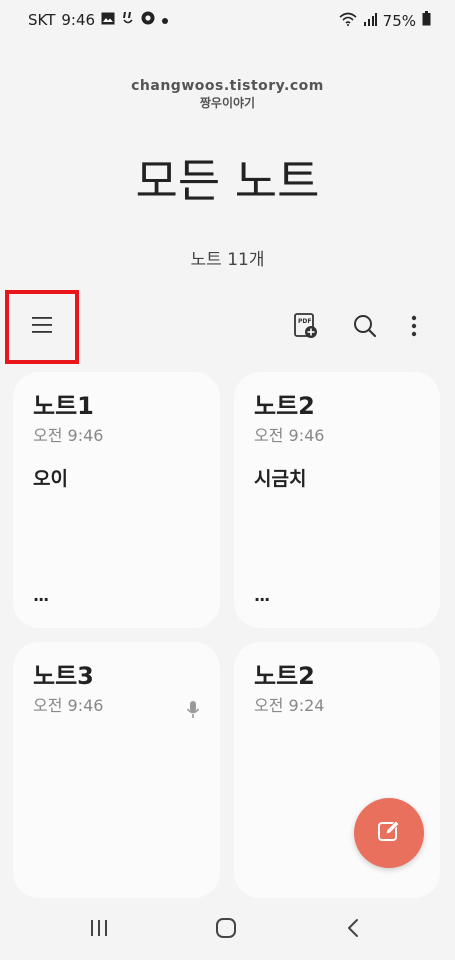 The image size is (455, 960). I want to click on pdf-icon-label: PDF, so click(304, 321).